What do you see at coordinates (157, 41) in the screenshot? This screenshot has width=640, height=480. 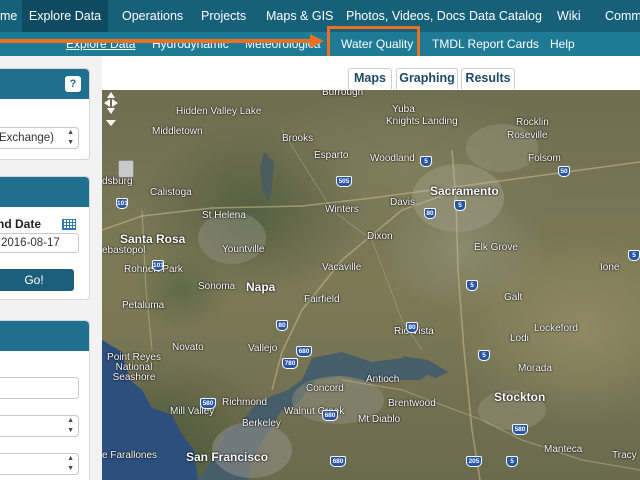 I see `annotation-arrow-line` at bounding box center [157, 41].